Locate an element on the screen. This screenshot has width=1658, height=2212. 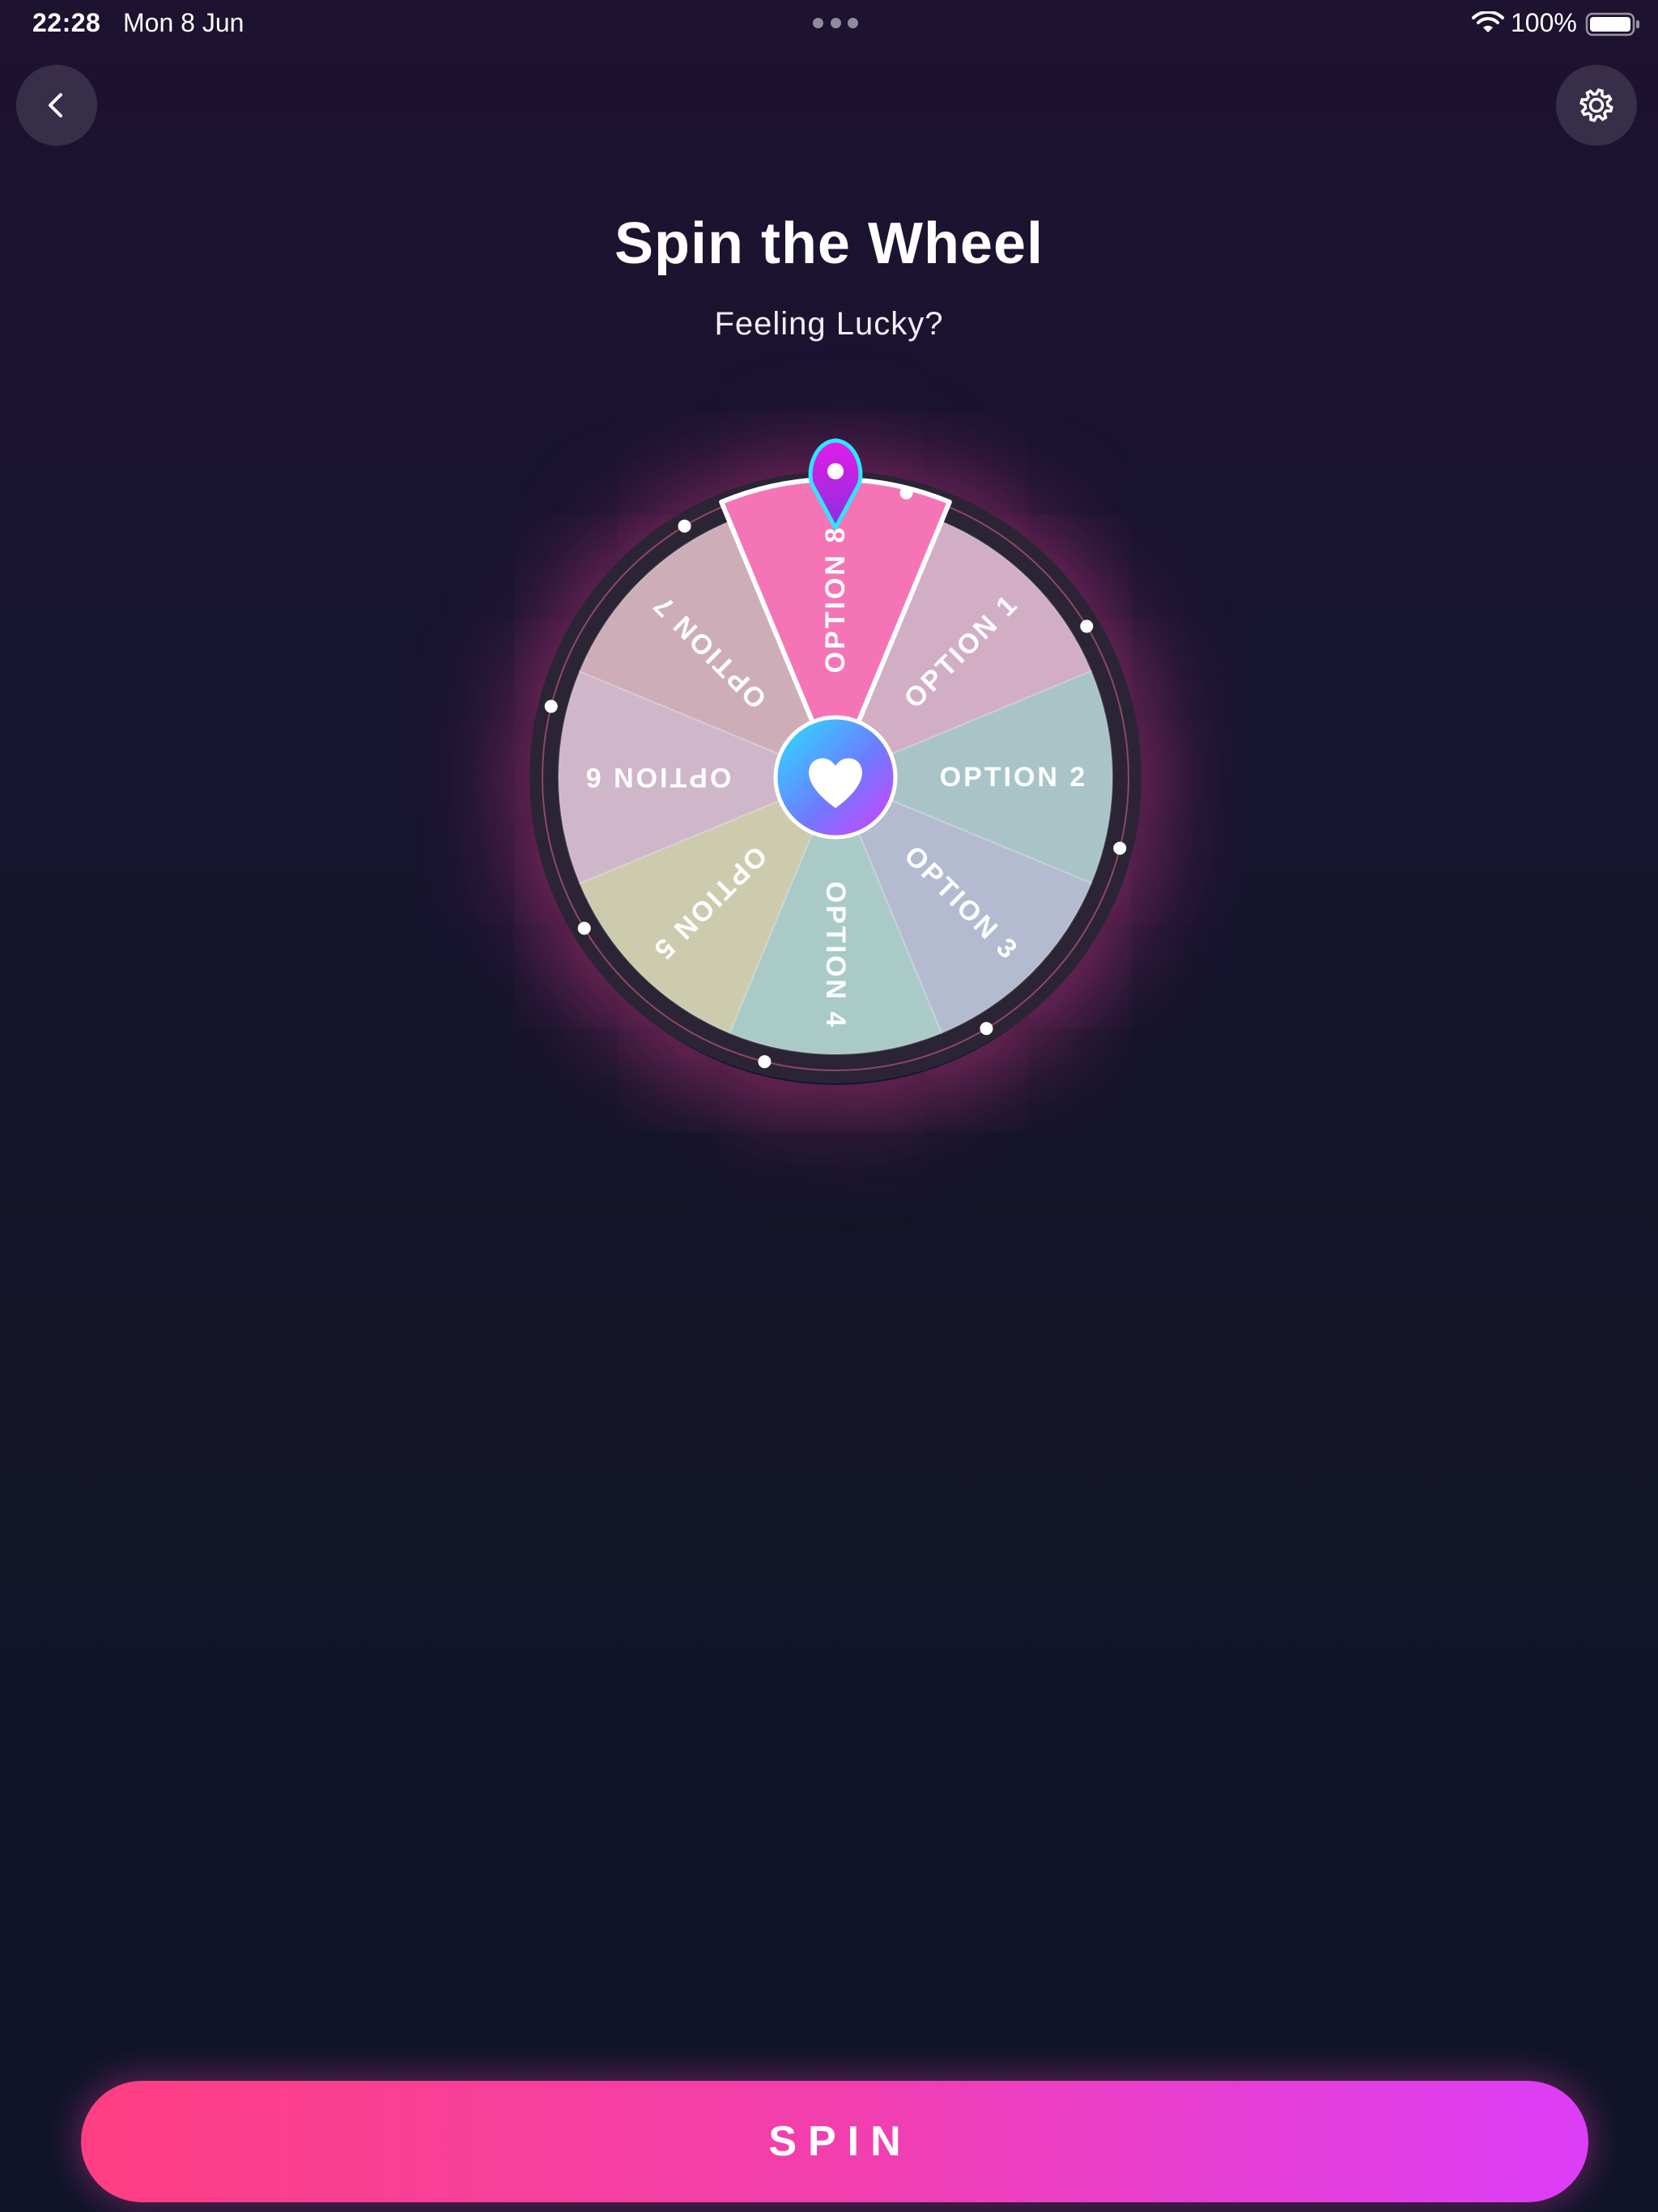
status-time: 22:28 is located at coordinates (66, 22).